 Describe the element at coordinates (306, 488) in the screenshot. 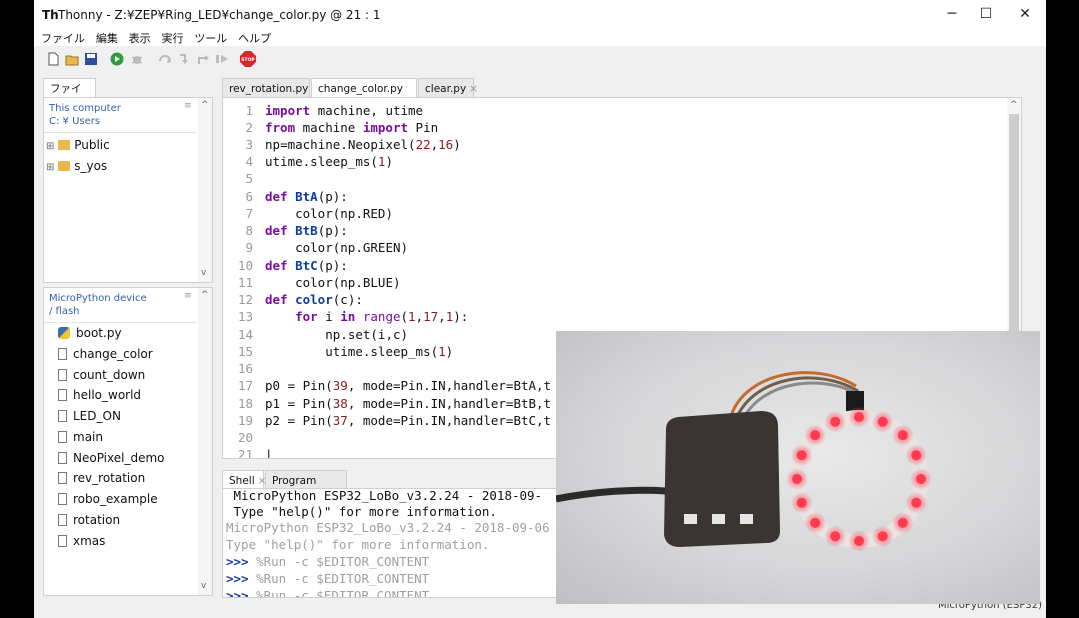

I see `tab-program-tree: Program tree×` at that location.